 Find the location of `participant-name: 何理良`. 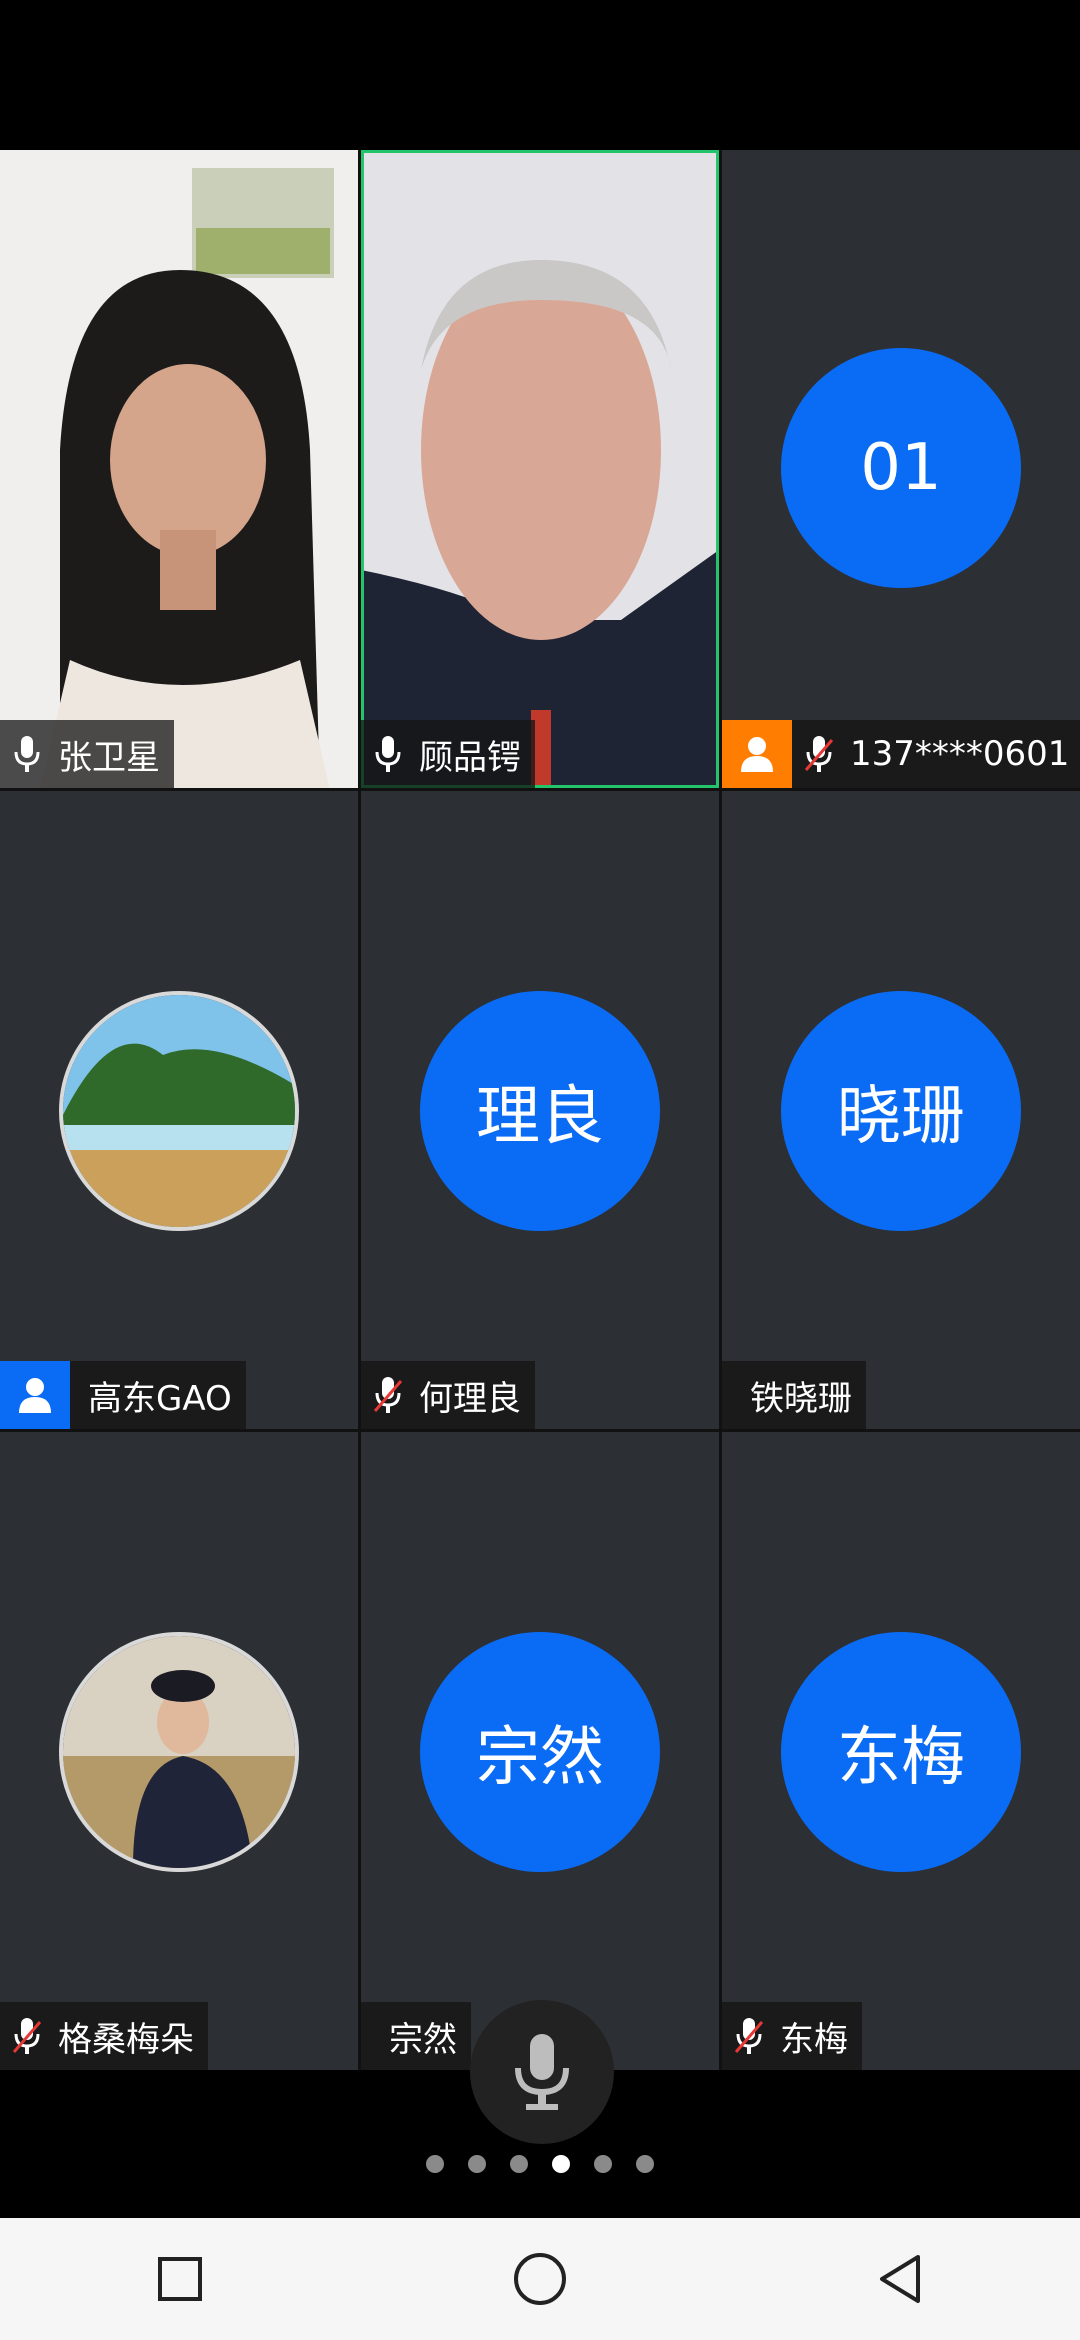

participant-name: 何理良 is located at coordinates (470, 1398).